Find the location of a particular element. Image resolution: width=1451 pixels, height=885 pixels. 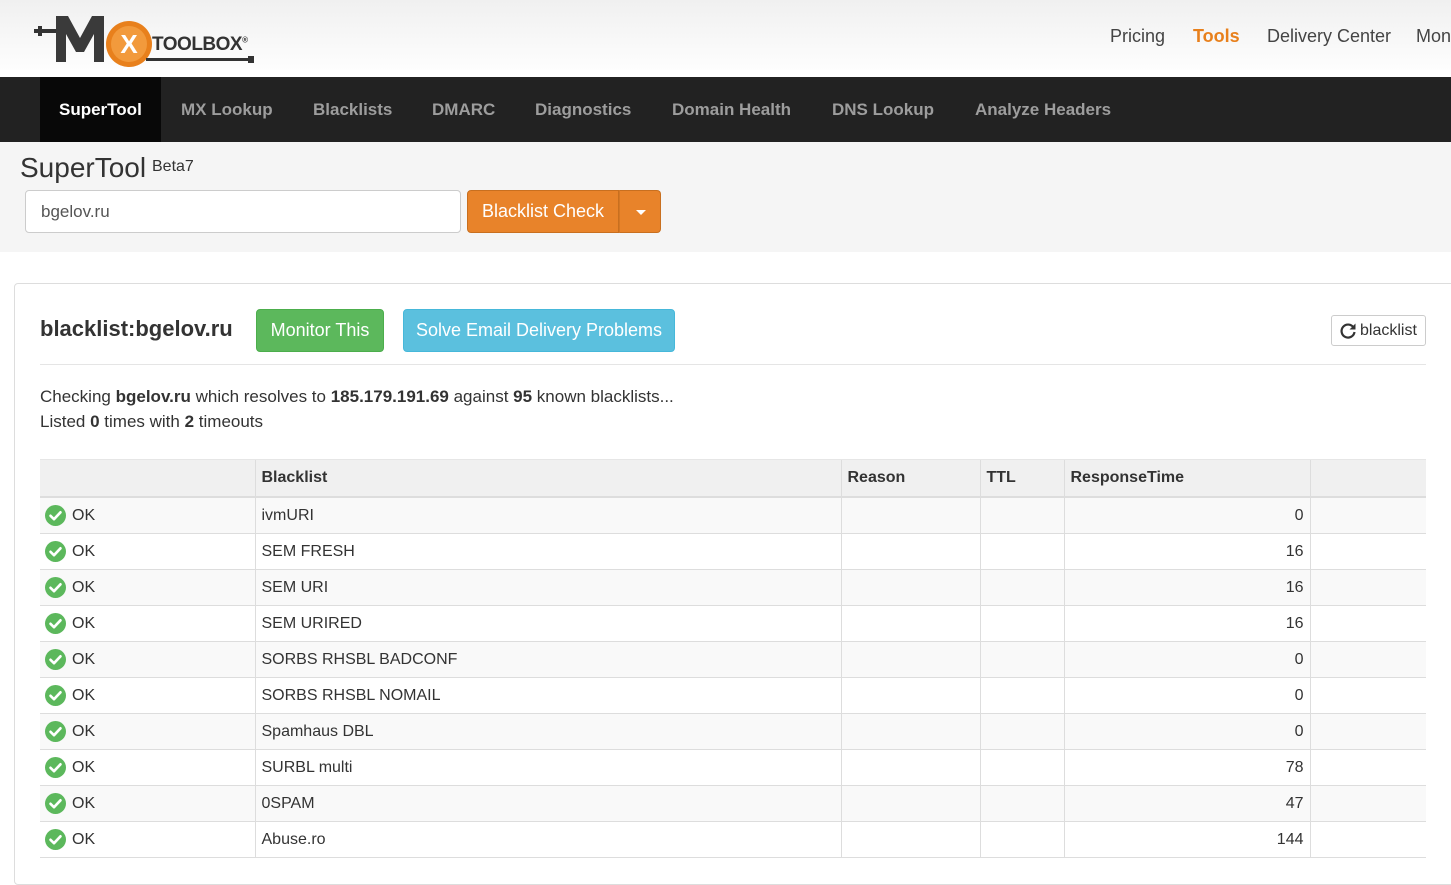

table-row: OK ivmURI 0 is located at coordinates (733, 515).